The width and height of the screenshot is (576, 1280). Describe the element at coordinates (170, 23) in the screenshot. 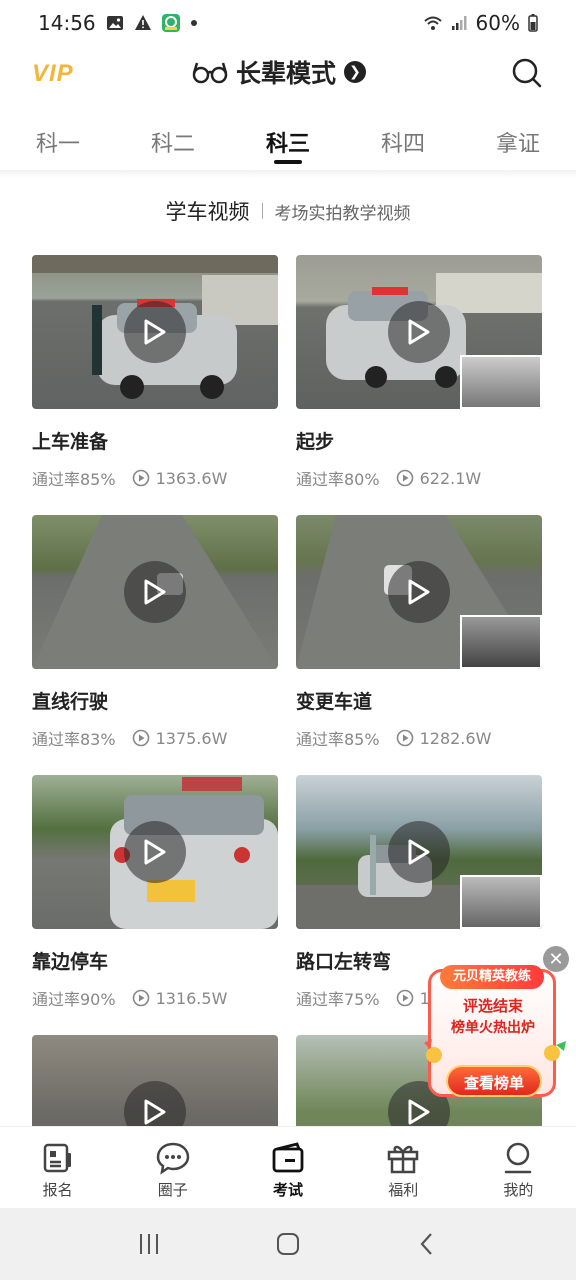

I see `app-notification-icon` at that location.